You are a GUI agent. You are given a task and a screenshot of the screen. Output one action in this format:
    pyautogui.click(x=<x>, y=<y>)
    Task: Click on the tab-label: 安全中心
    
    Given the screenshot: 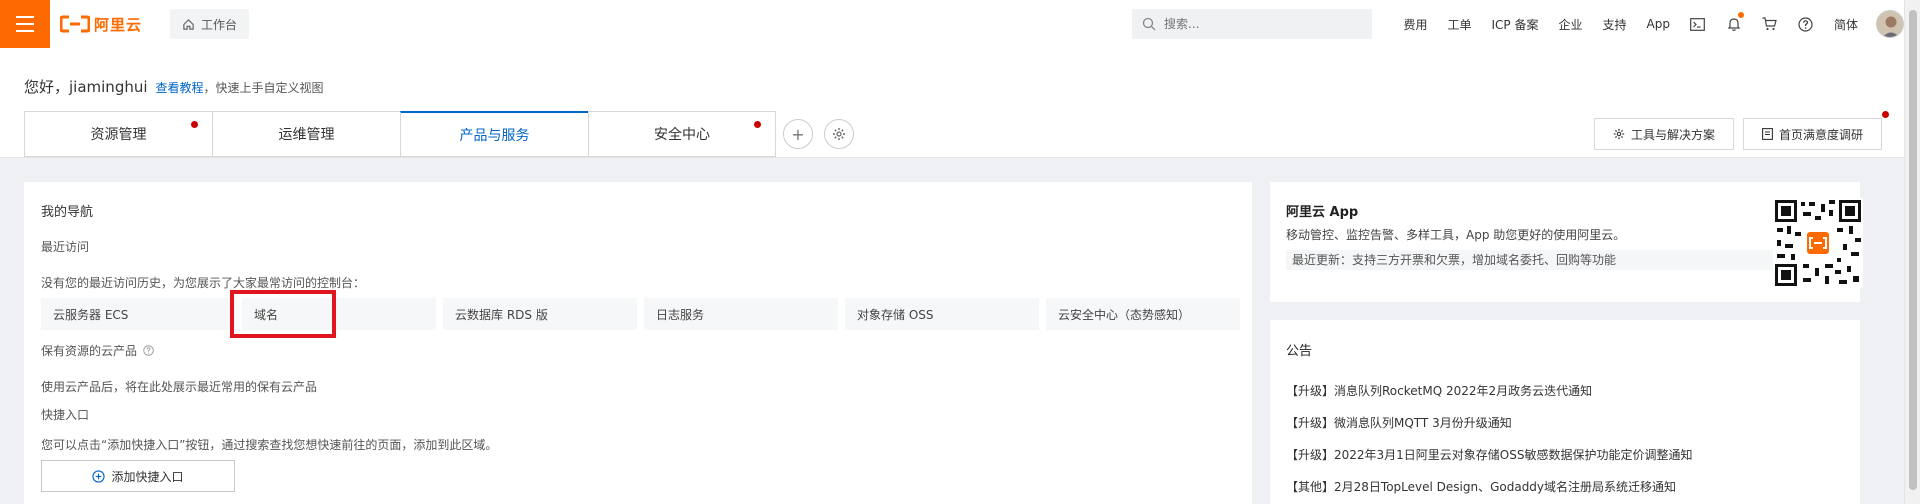 What is the action you would take?
    pyautogui.click(x=682, y=135)
    